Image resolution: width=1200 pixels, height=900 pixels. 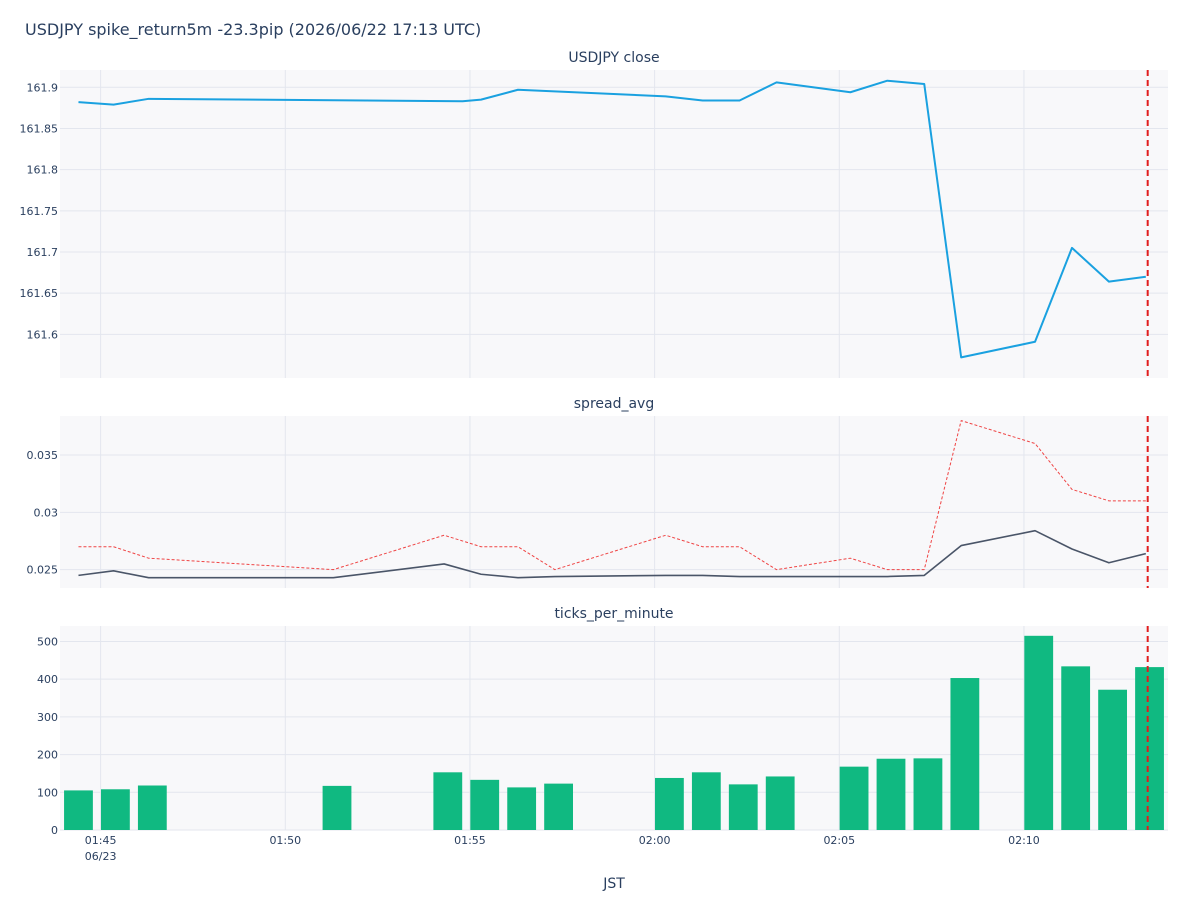 I want to click on y-tick-label: 161.85, so click(x=39, y=128).